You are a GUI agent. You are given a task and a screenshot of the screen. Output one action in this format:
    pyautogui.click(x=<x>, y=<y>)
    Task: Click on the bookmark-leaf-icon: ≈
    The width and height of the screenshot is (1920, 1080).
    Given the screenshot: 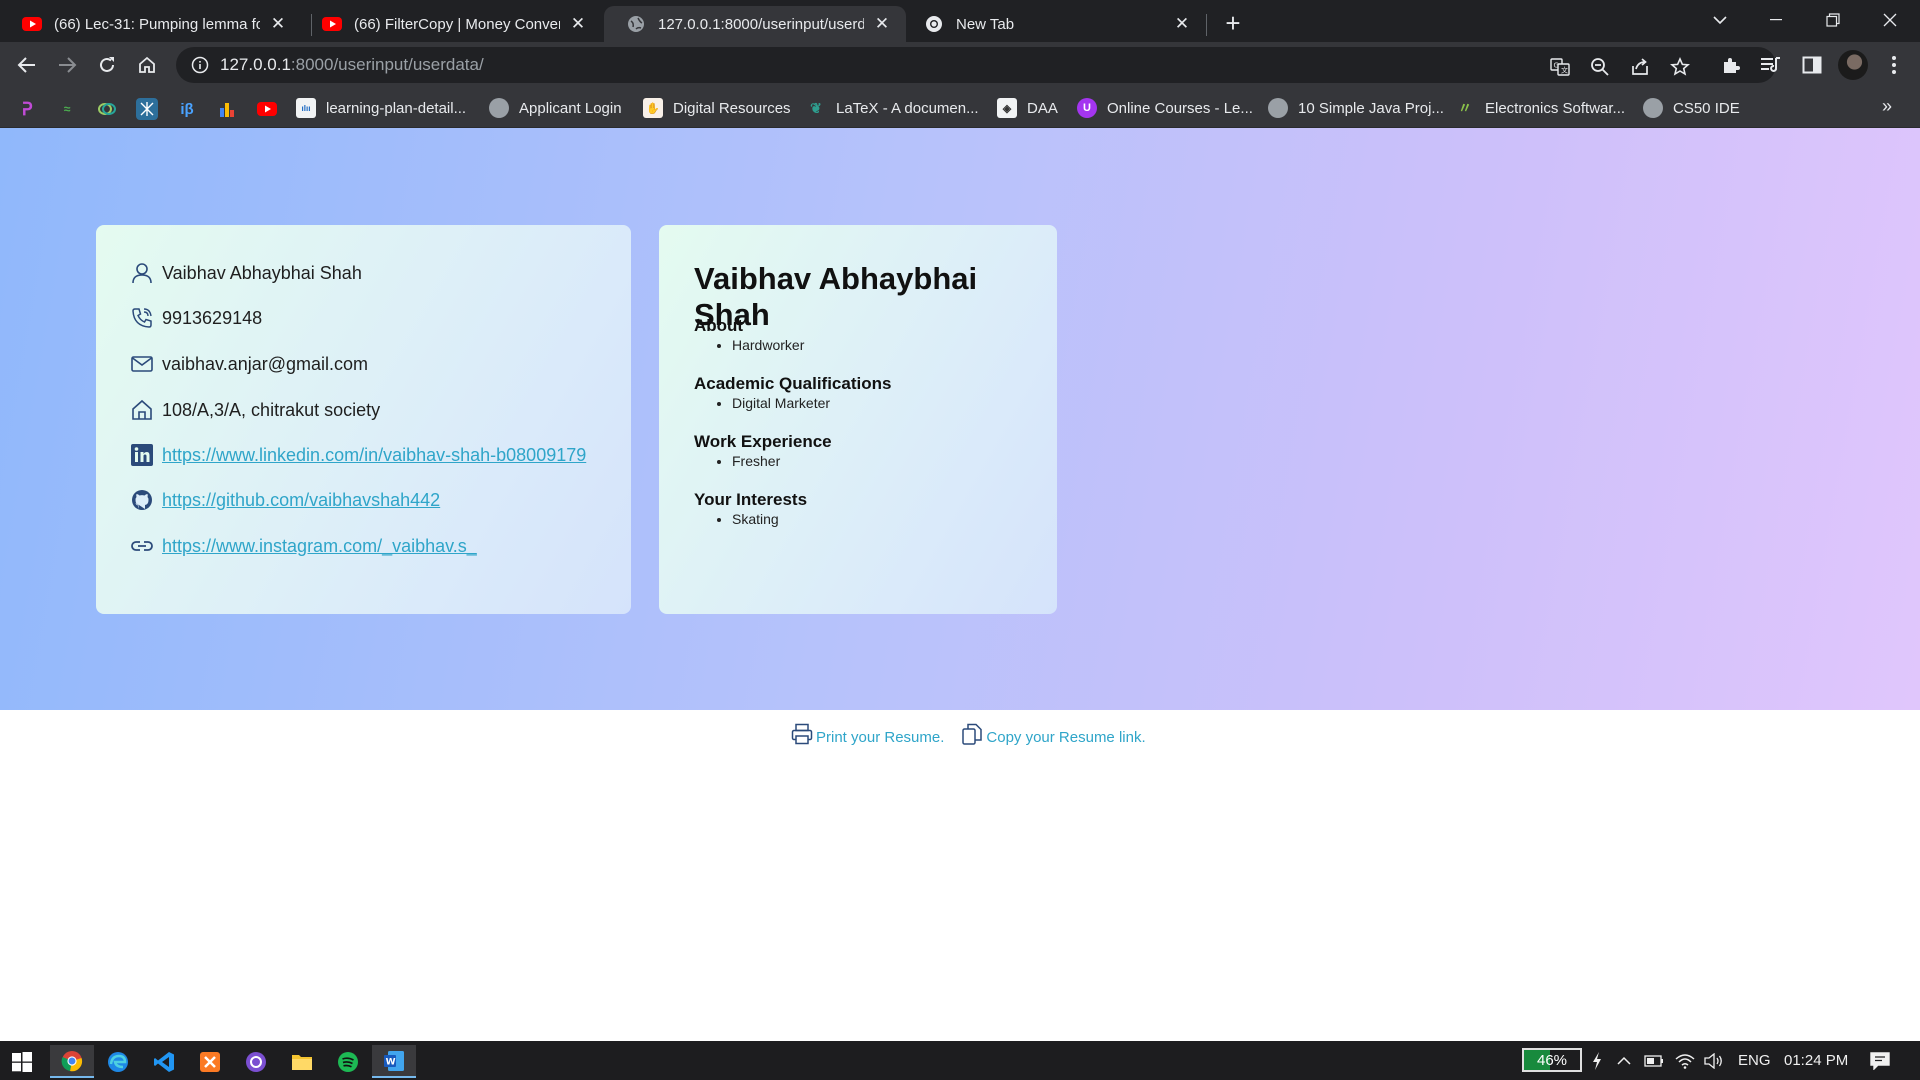 What is the action you would take?
    pyautogui.click(x=67, y=109)
    